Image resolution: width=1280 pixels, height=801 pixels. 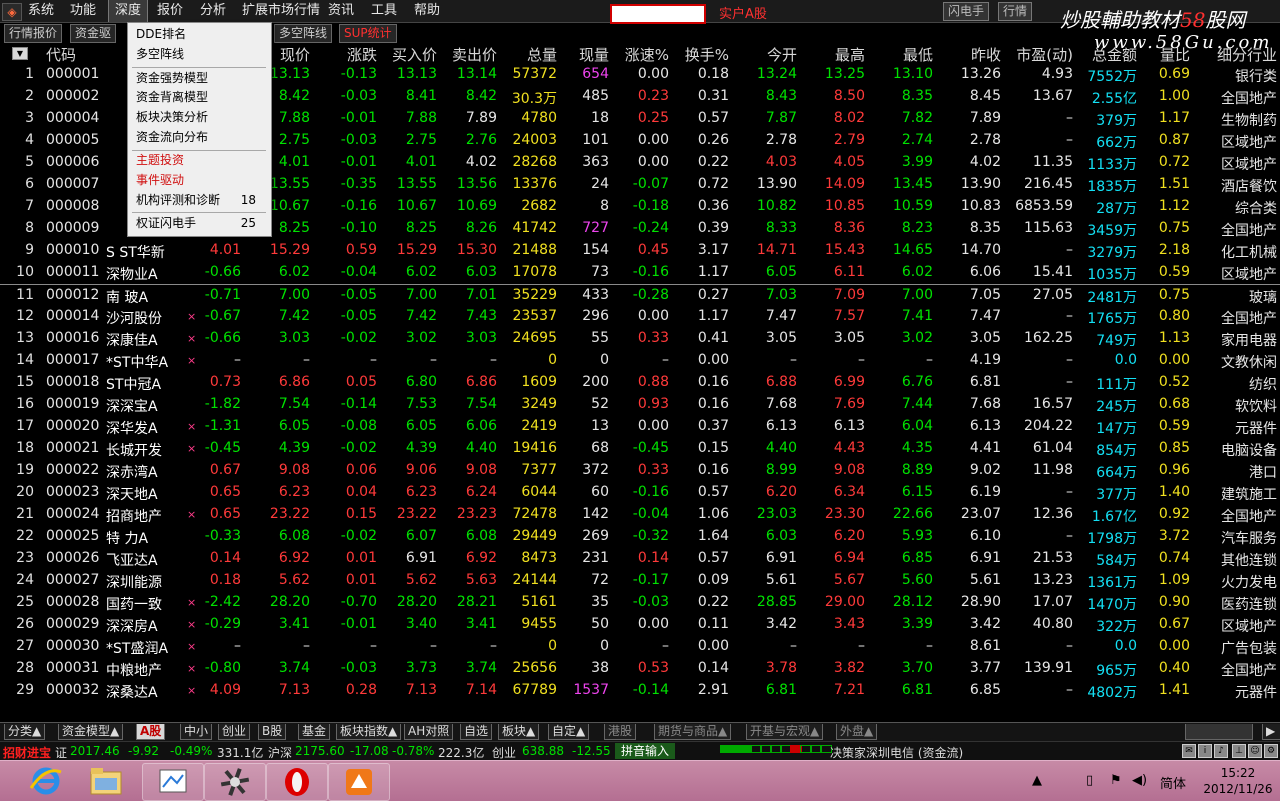 What do you see at coordinates (1044, 54) in the screenshot?
I see `col-pe-header: 市盈(动)` at bounding box center [1044, 54].